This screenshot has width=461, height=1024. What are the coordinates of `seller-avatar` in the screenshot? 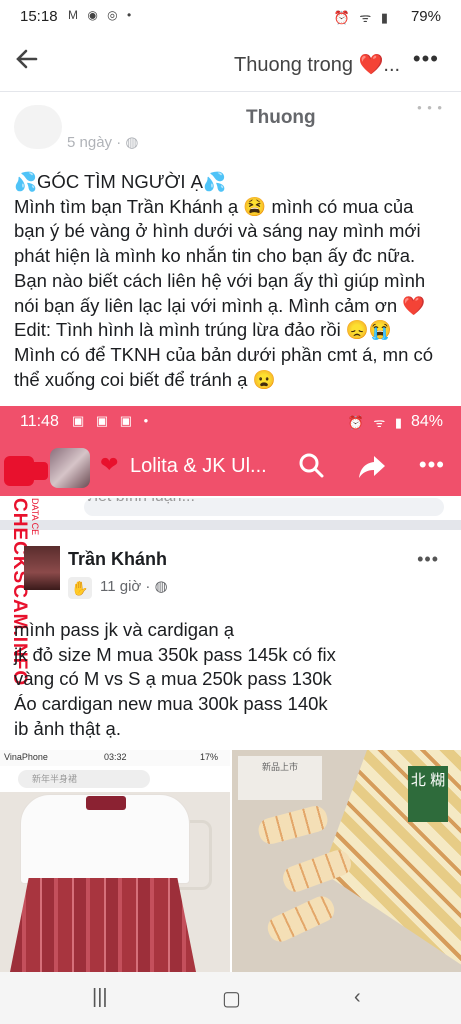 It's located at (42, 568).